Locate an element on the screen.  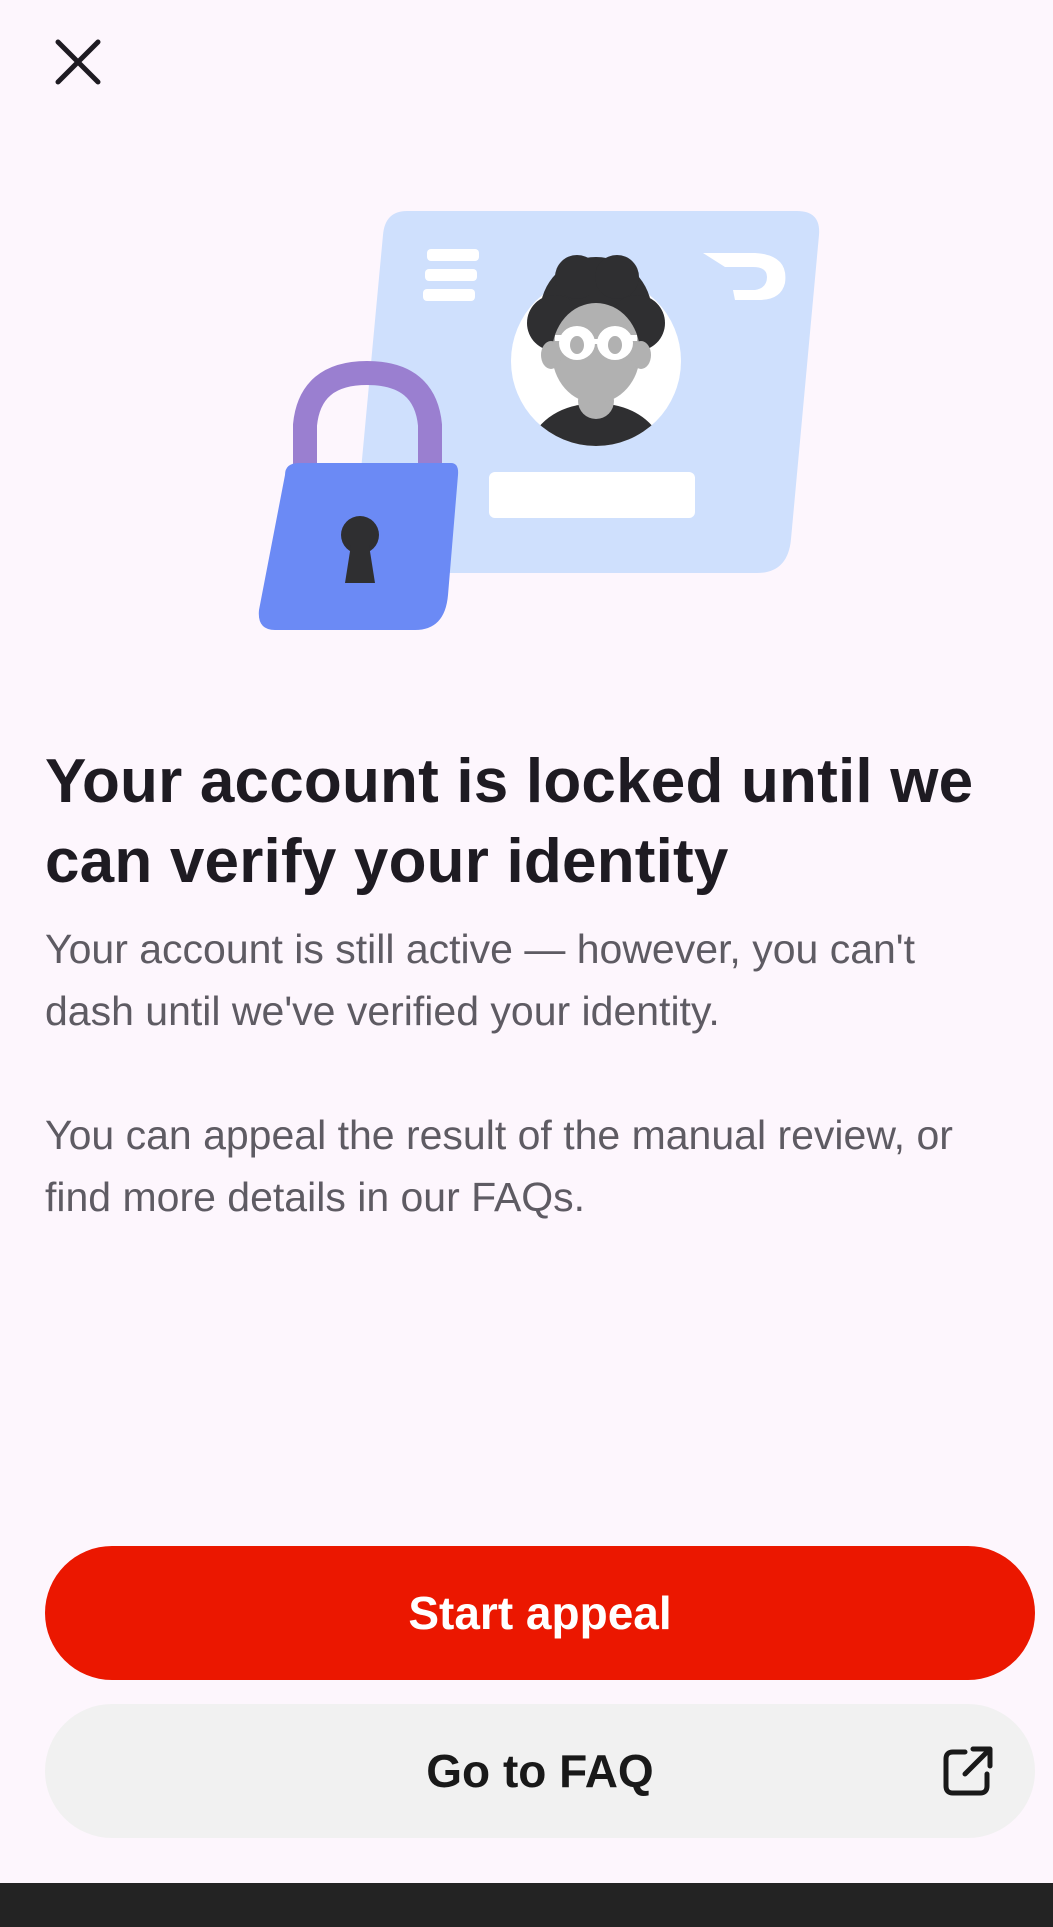
close-button is located at coordinates (78, 62).